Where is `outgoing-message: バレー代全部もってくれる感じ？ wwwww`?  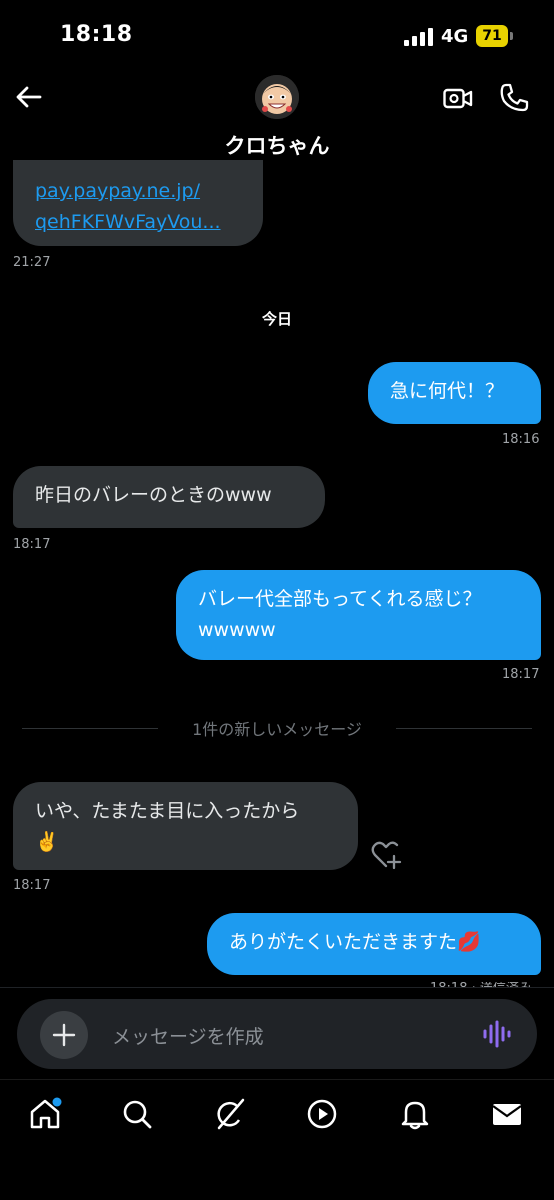
outgoing-message: バレー代全部もってくれる感じ？ wwwww is located at coordinates (358, 615).